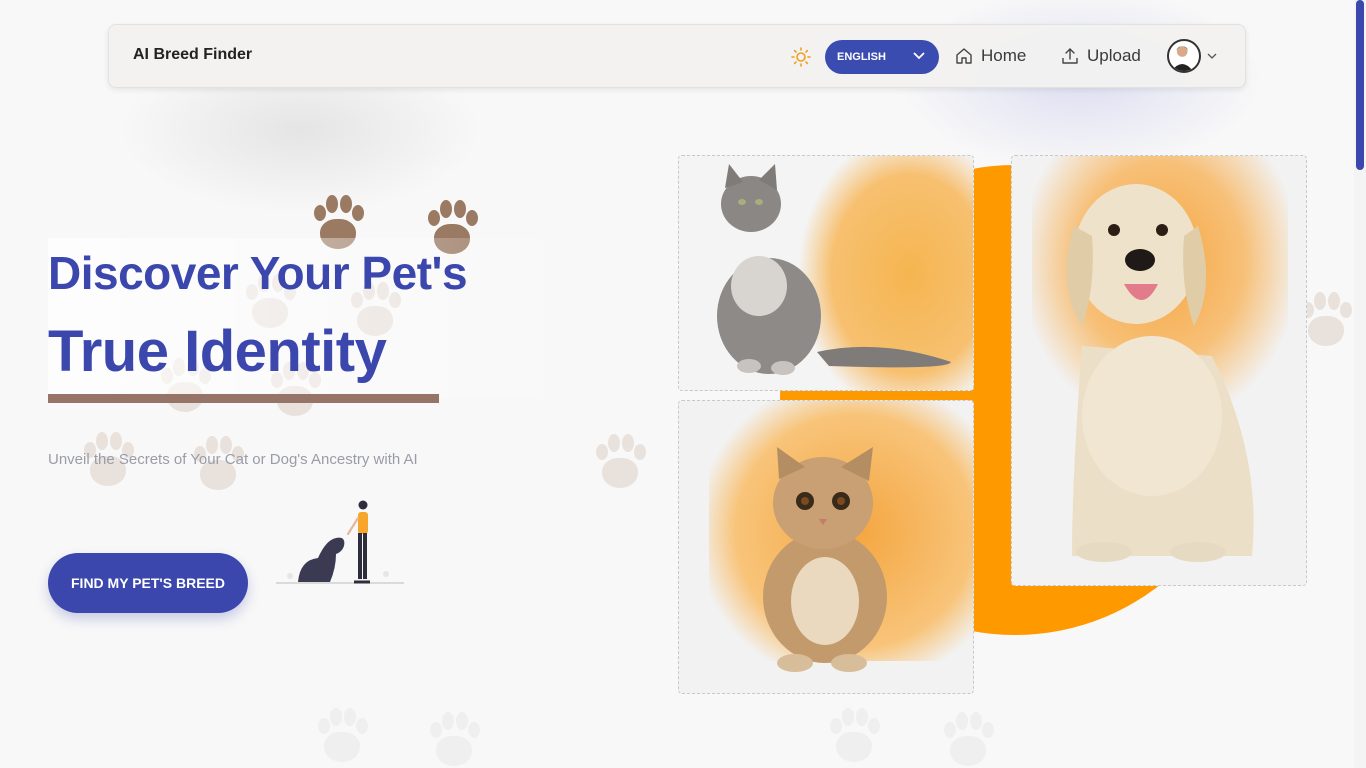  Describe the element at coordinates (148, 583) in the screenshot. I see `find-breed-button: FIND MY PET'S BREED` at that location.